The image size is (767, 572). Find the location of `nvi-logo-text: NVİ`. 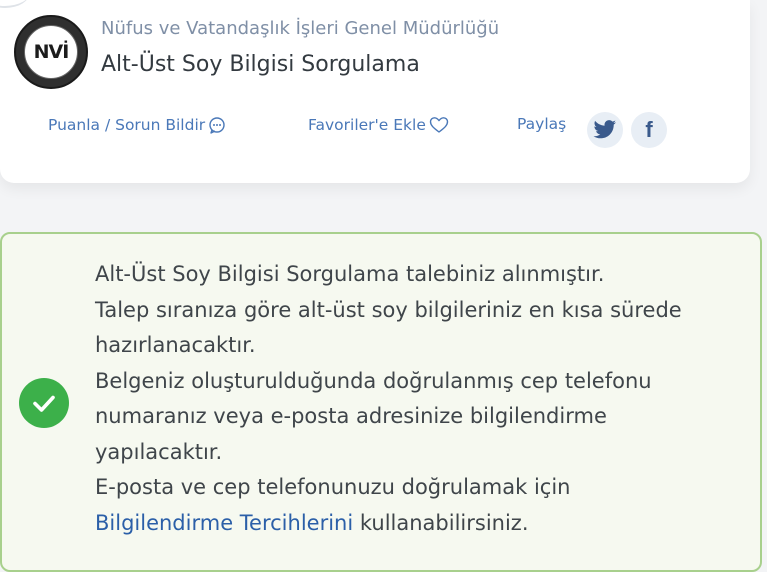

nvi-logo-text: NVİ is located at coordinates (51, 52).